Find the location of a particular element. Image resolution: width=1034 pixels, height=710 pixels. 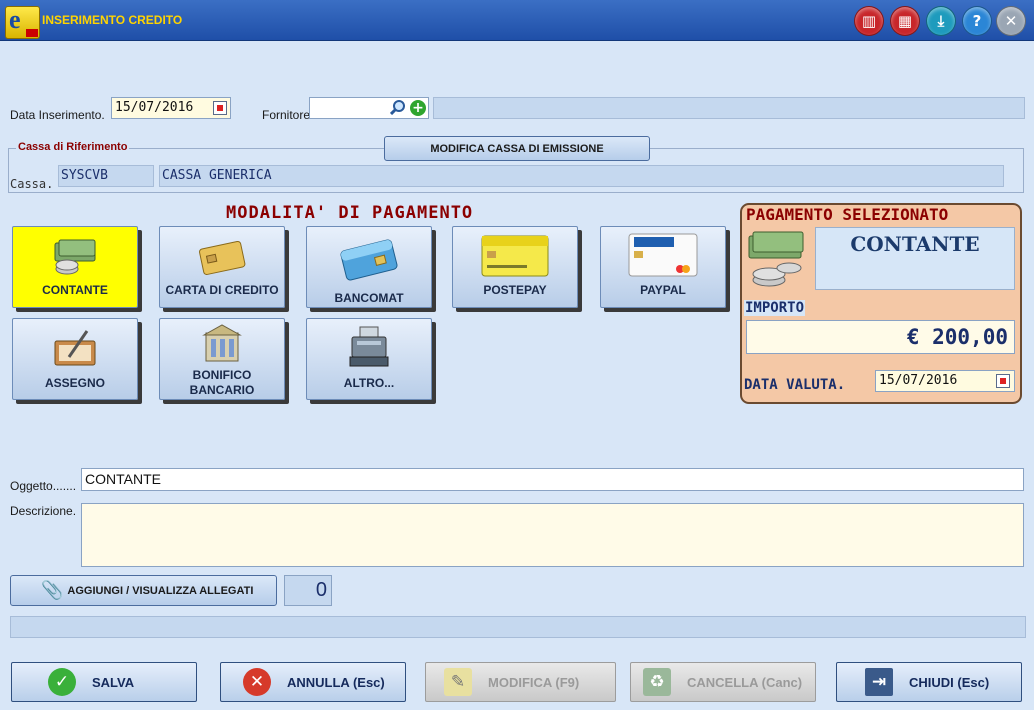

data-valuta-value: 15/07/2016 is located at coordinates (918, 380).